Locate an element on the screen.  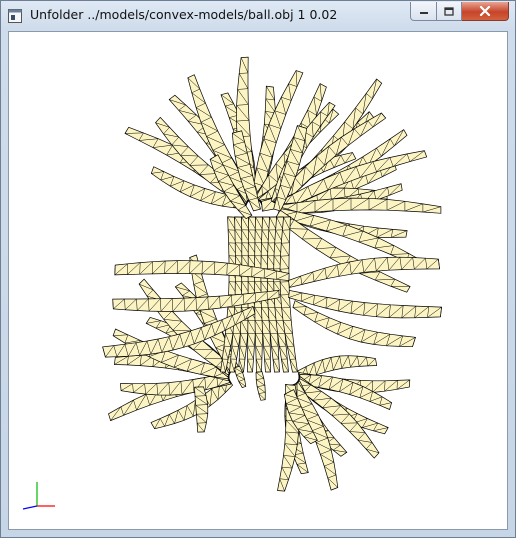
maximize-icon is located at coordinates (449, 11).